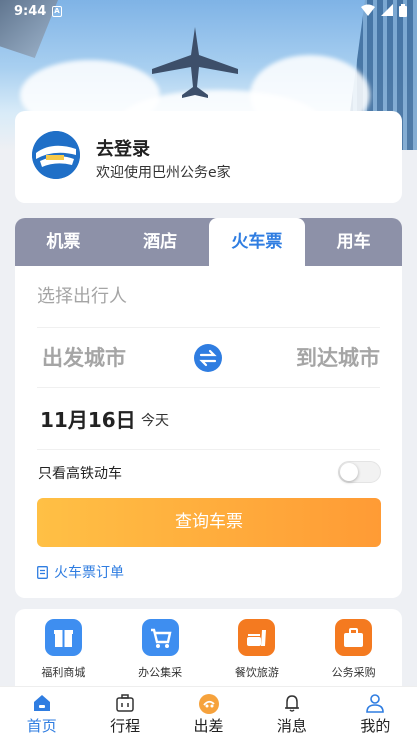  I want to click on service-dining-travel: 餐饮旅游, so click(257, 650).